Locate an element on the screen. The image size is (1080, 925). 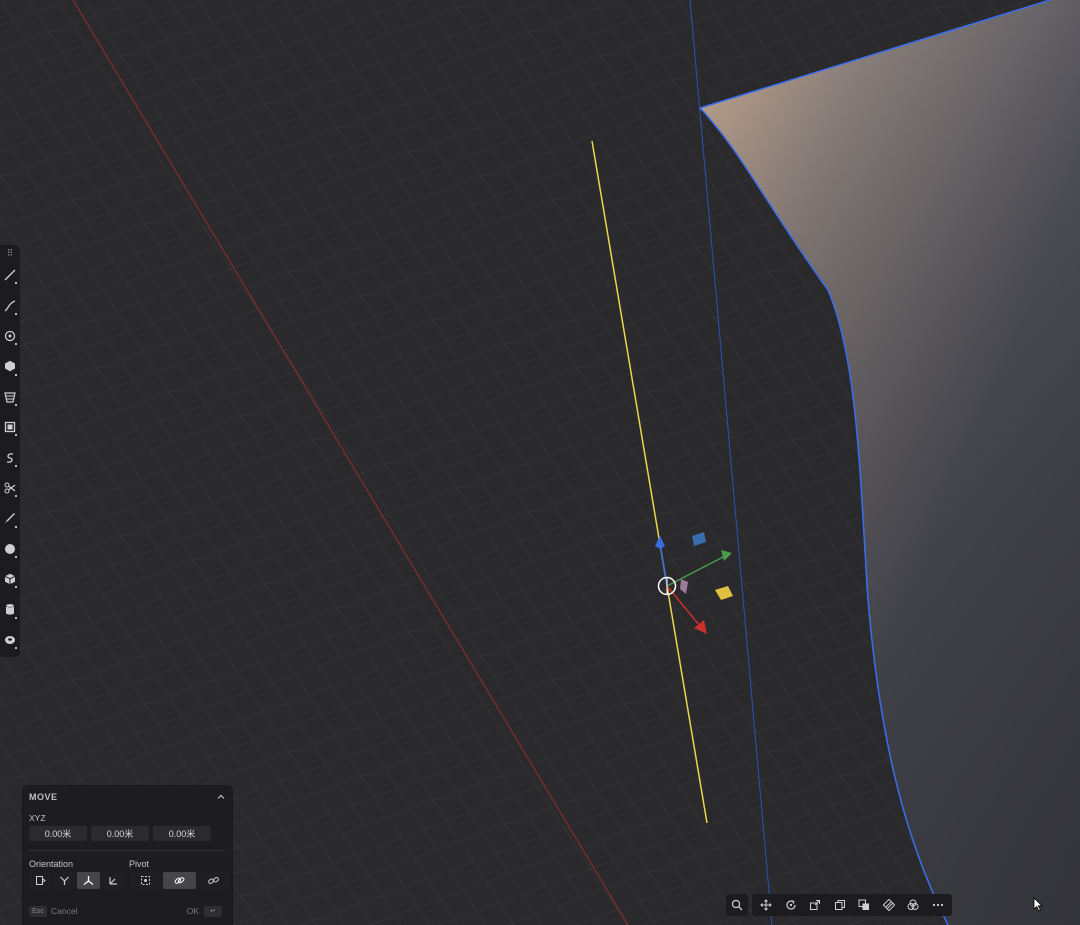
cut-tool-icon is located at coordinates (9, 488).